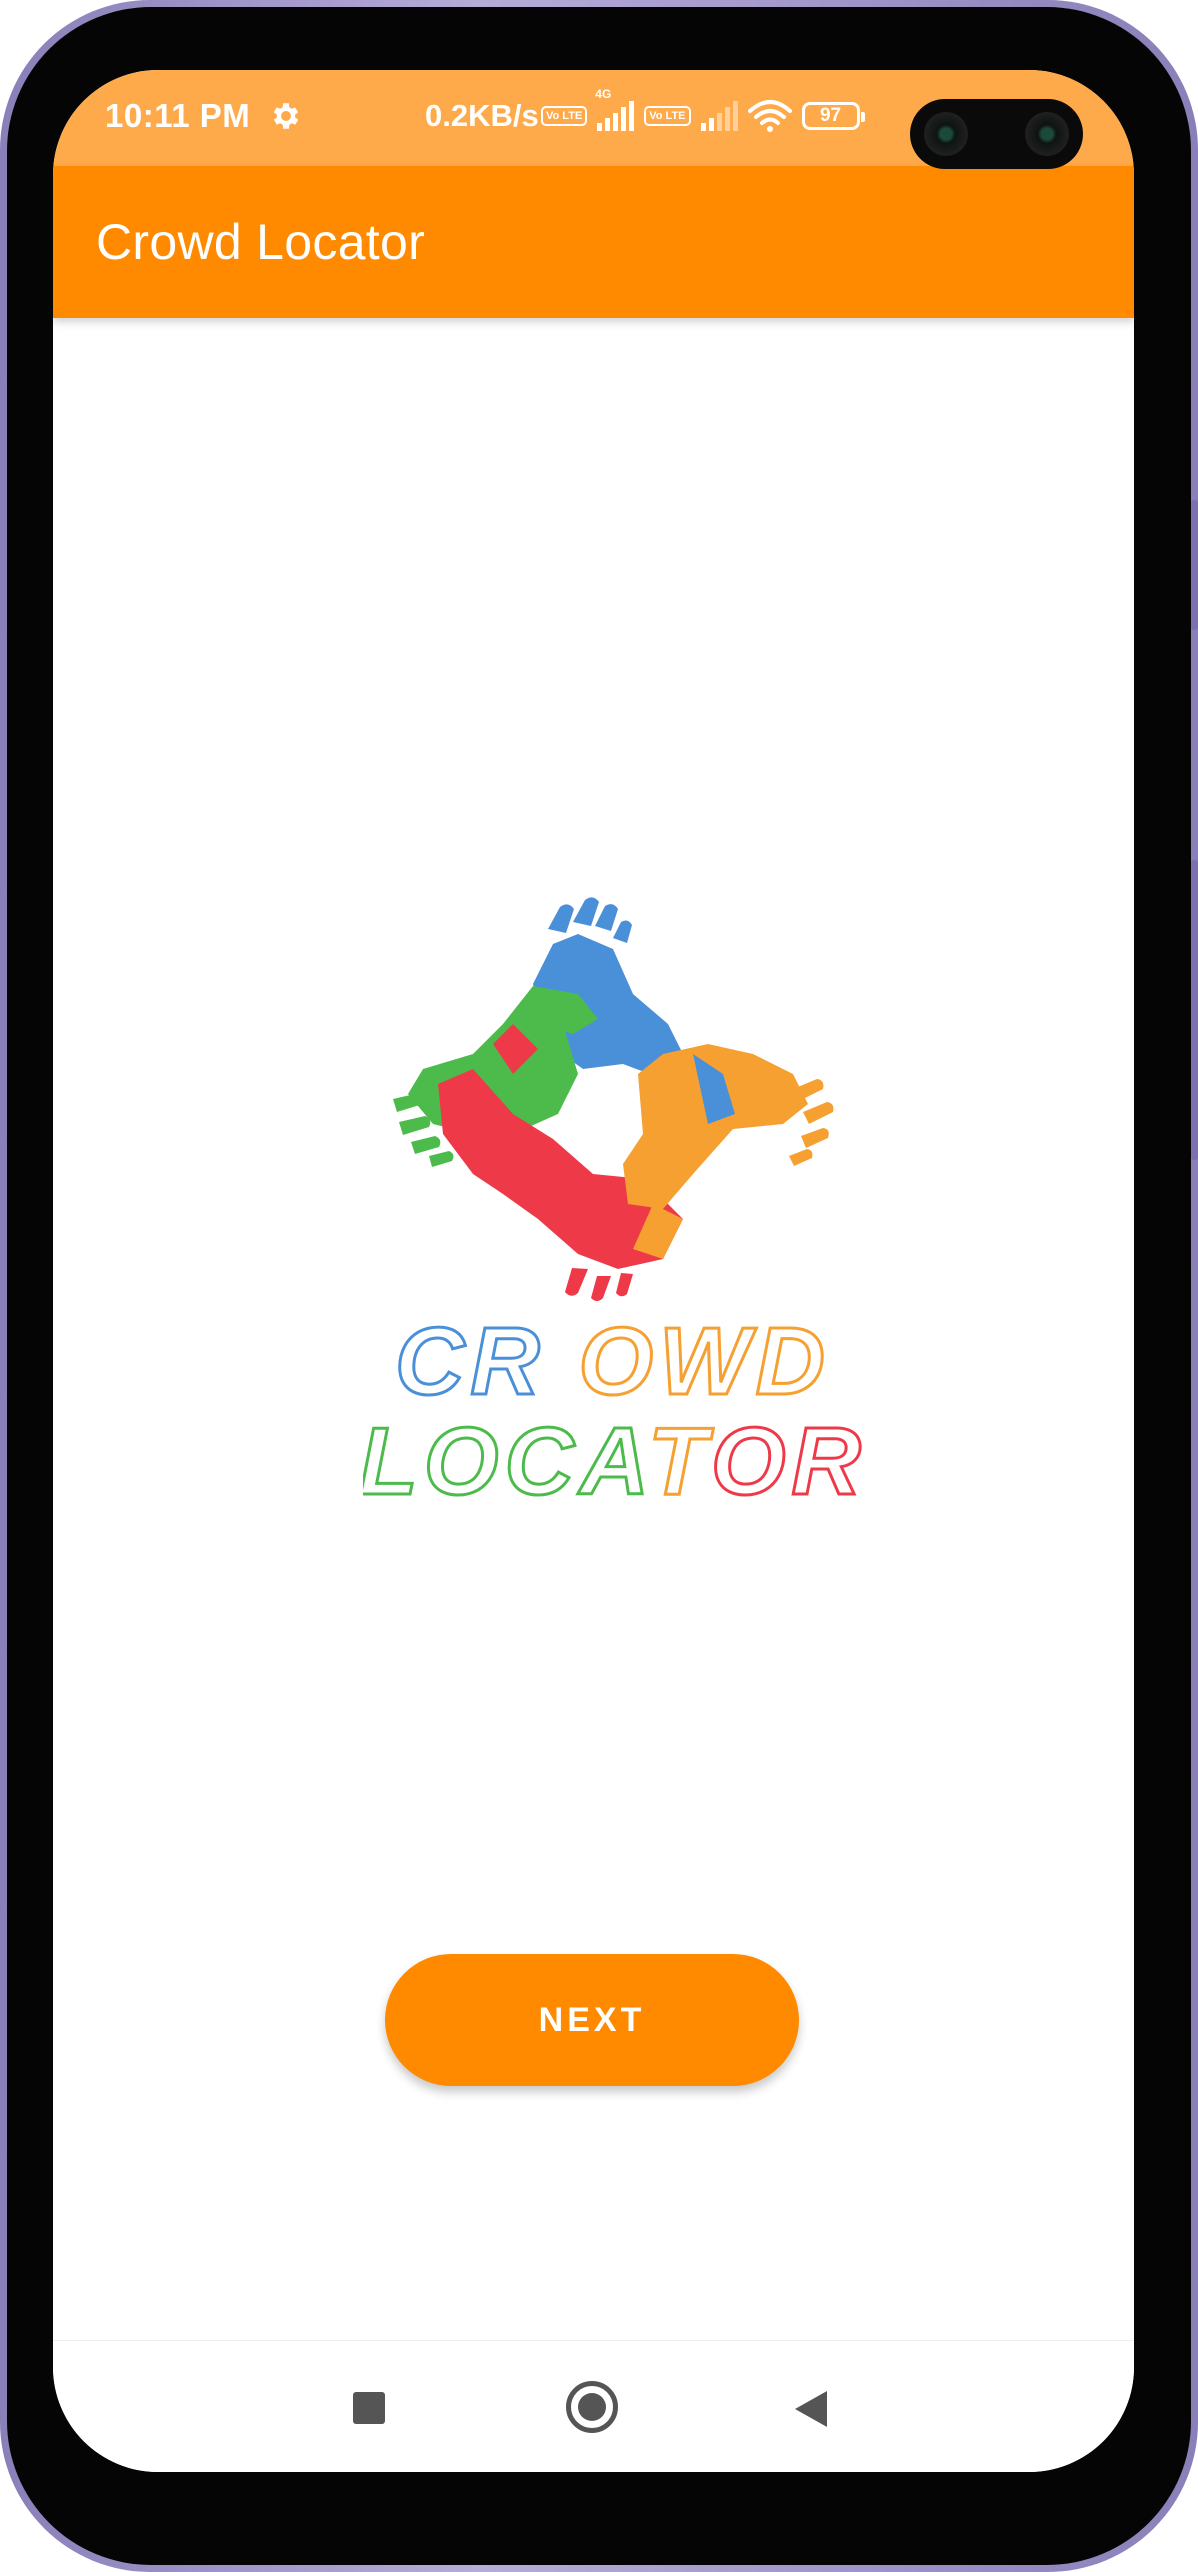 The width and height of the screenshot is (1198, 2572). What do you see at coordinates (603, 94) in the screenshot?
I see `sim1-type: 4G` at bounding box center [603, 94].